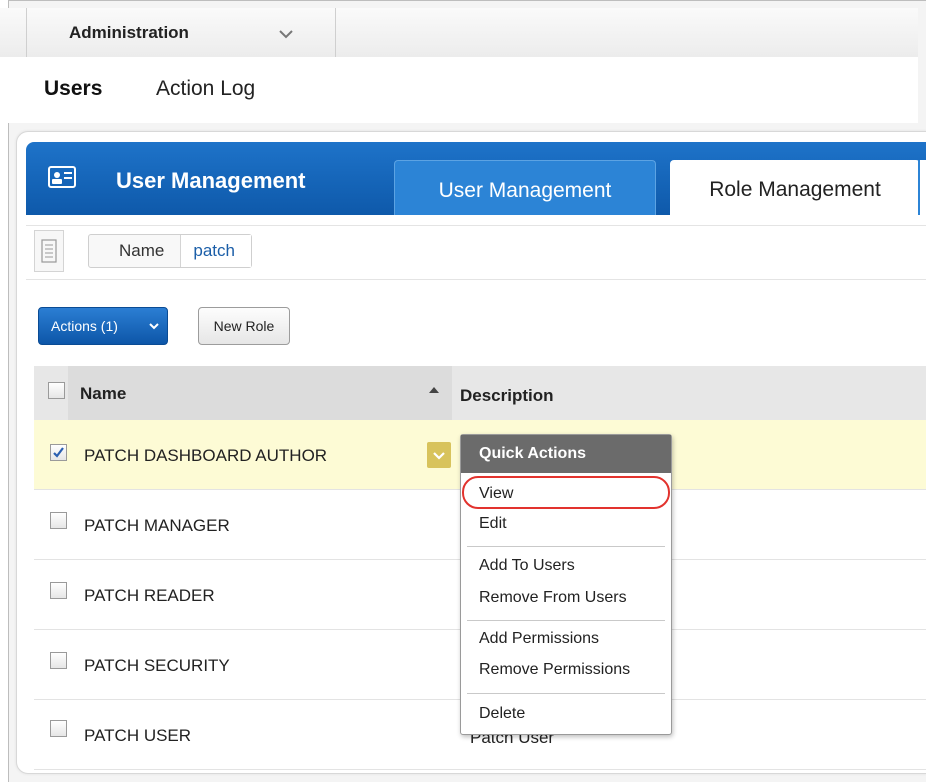 The height and width of the screenshot is (782, 926). Describe the element at coordinates (459, 33) in the screenshot. I see `top-bar: Administration` at that location.